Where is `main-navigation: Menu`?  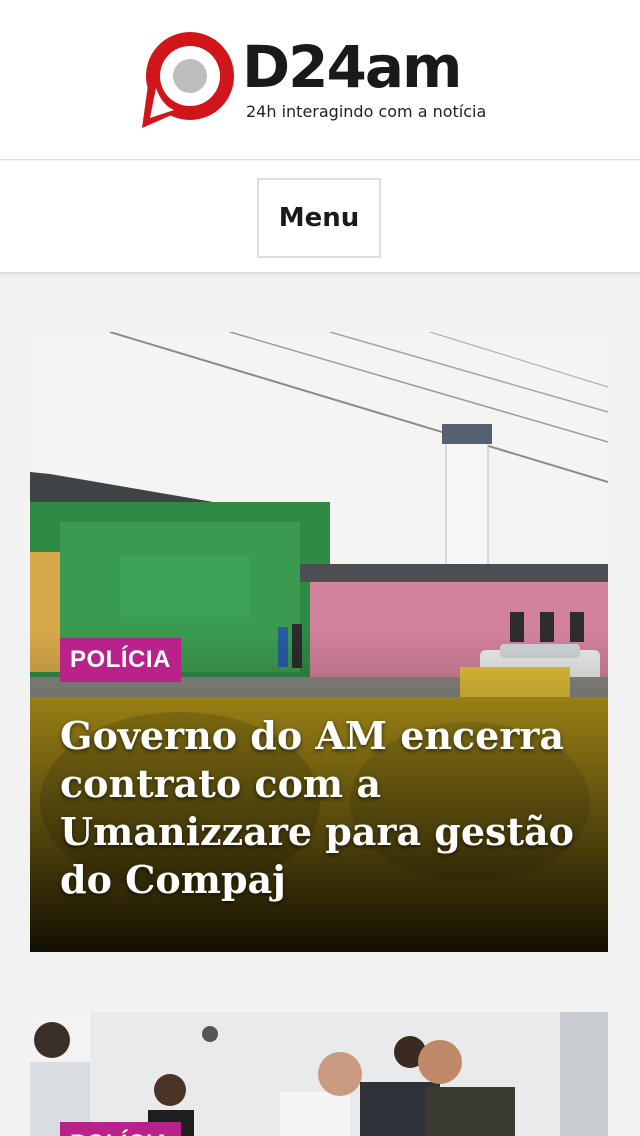
main-navigation: Menu is located at coordinates (320, 217).